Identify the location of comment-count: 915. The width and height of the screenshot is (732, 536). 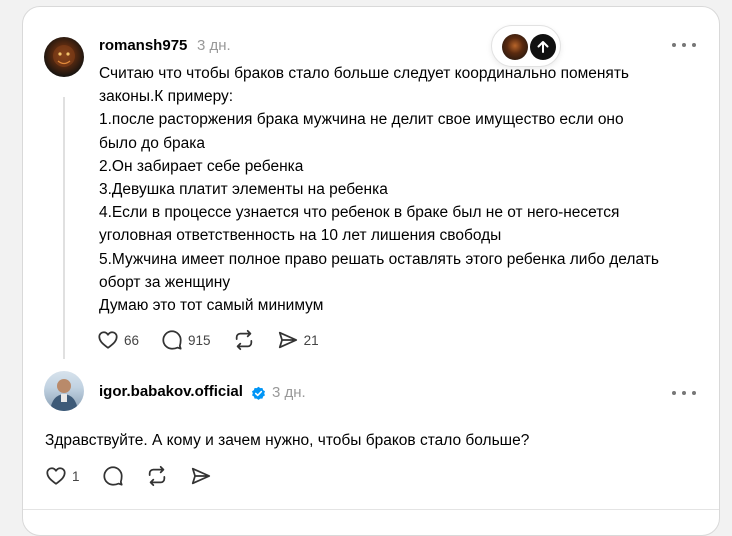
(199, 340).